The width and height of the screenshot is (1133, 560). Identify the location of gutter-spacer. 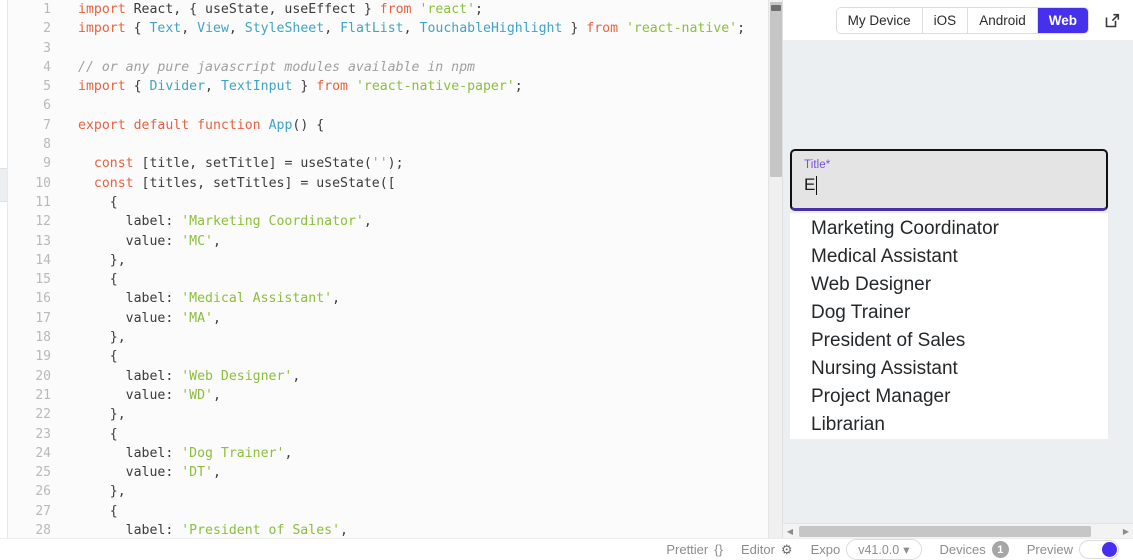
(70, 202).